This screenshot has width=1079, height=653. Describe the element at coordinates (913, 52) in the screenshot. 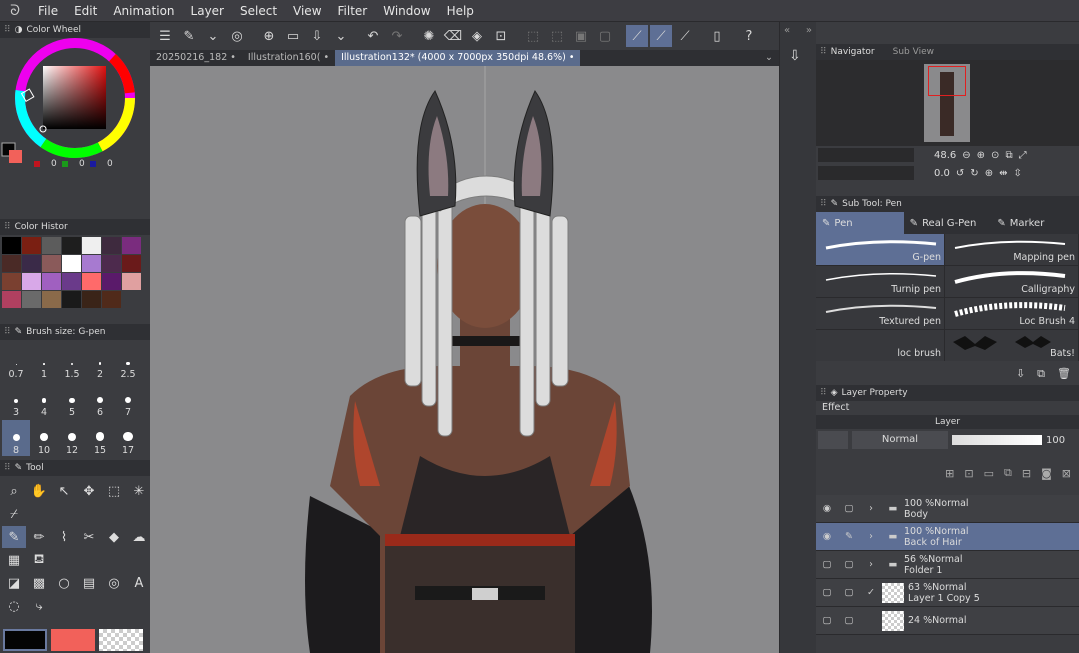

I see `subview-tab: Sub View` at that location.